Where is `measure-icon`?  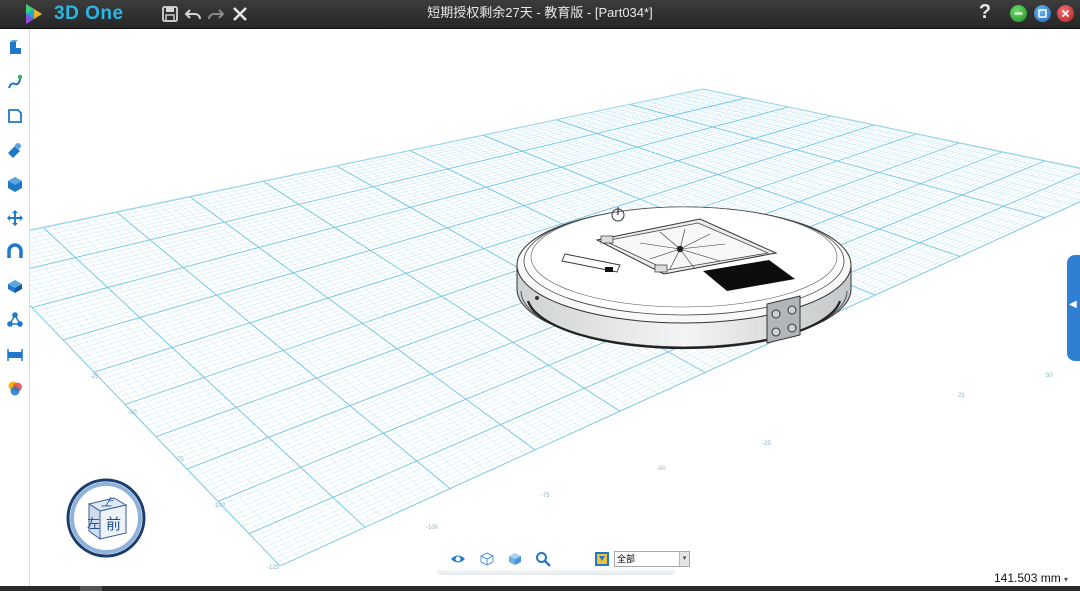 measure-icon is located at coordinates (15, 354).